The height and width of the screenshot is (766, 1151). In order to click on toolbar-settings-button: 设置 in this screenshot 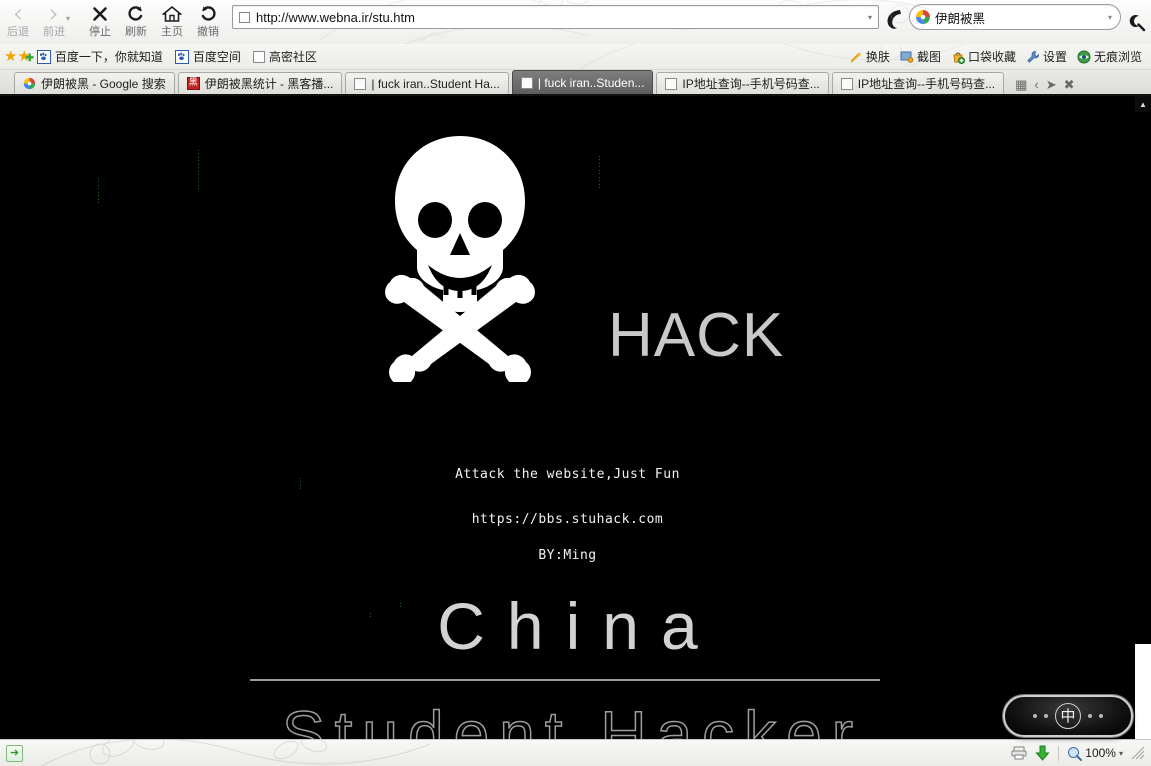, I will do `click(1046, 56)`.